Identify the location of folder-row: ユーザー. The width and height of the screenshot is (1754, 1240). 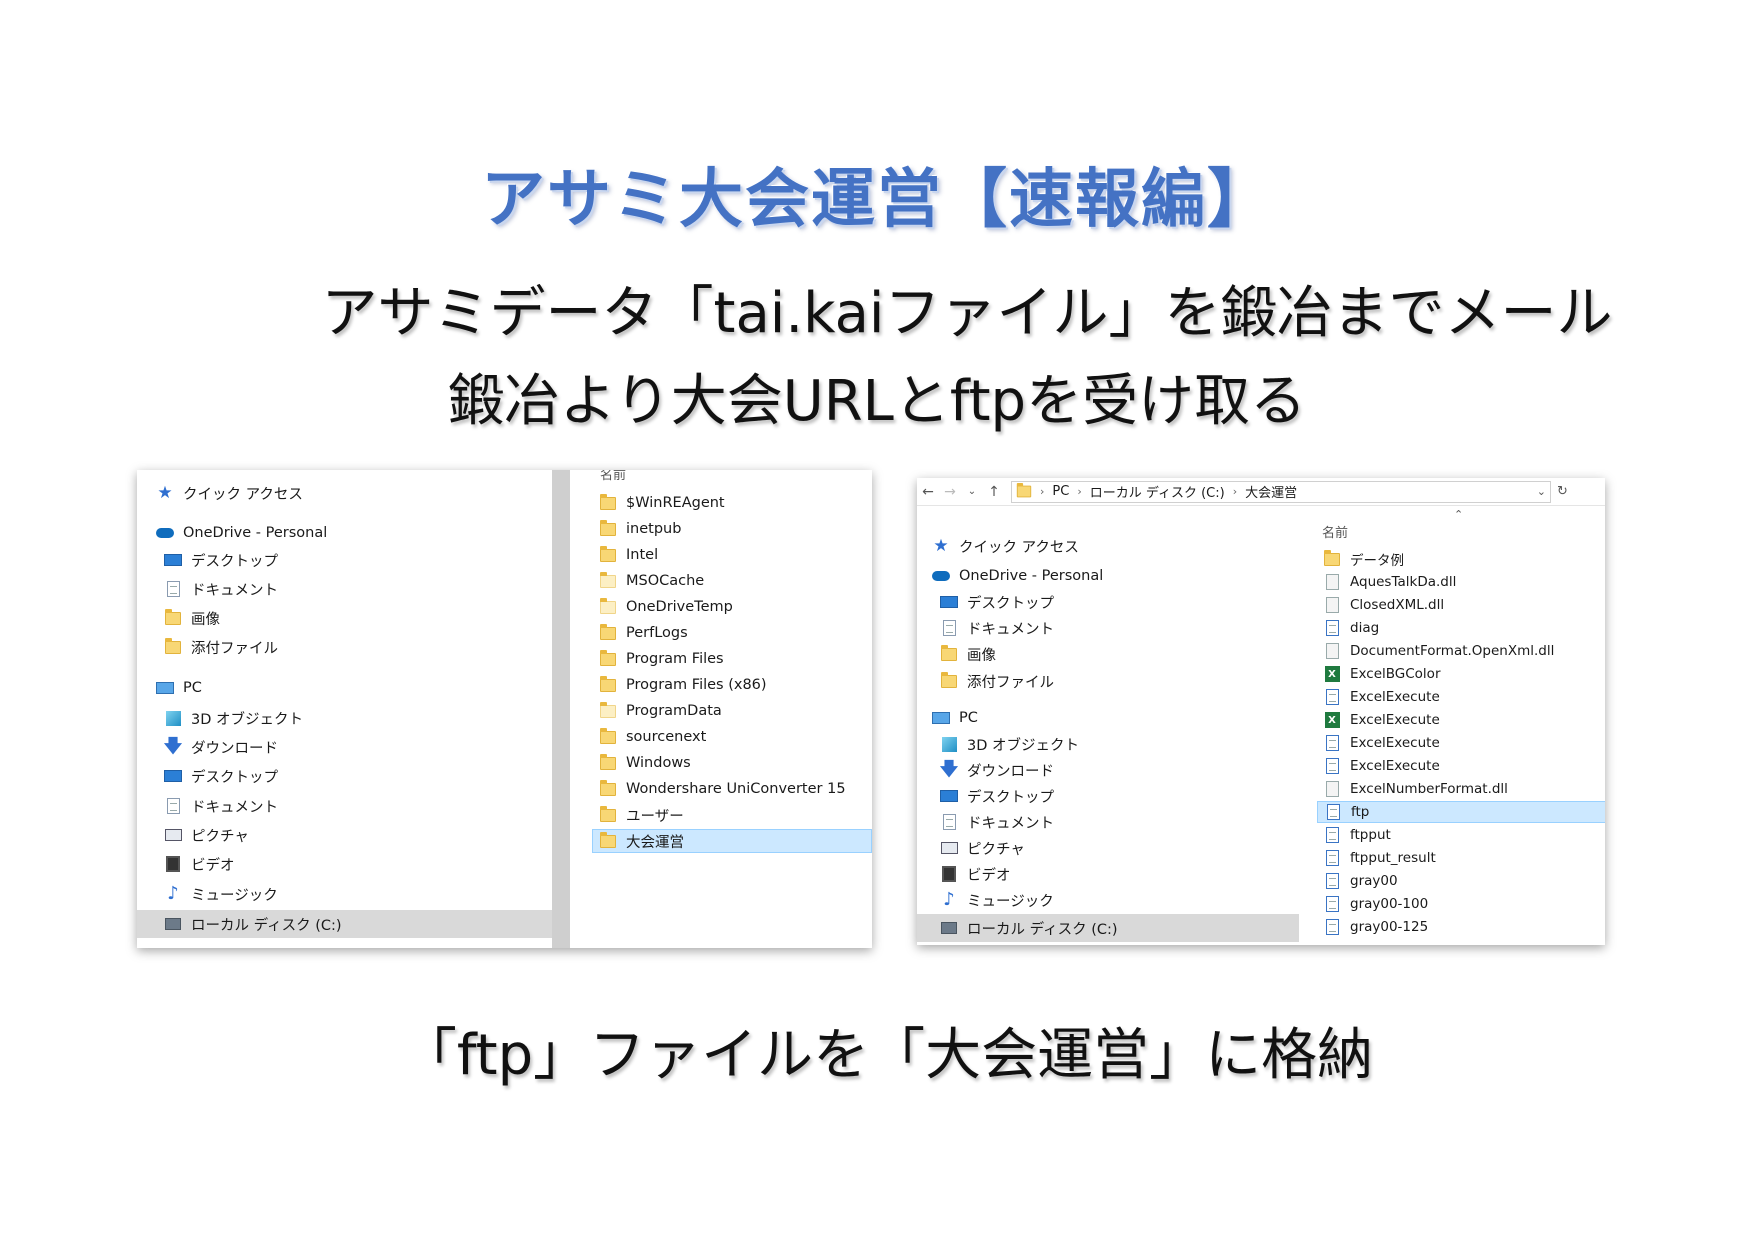
(641, 815).